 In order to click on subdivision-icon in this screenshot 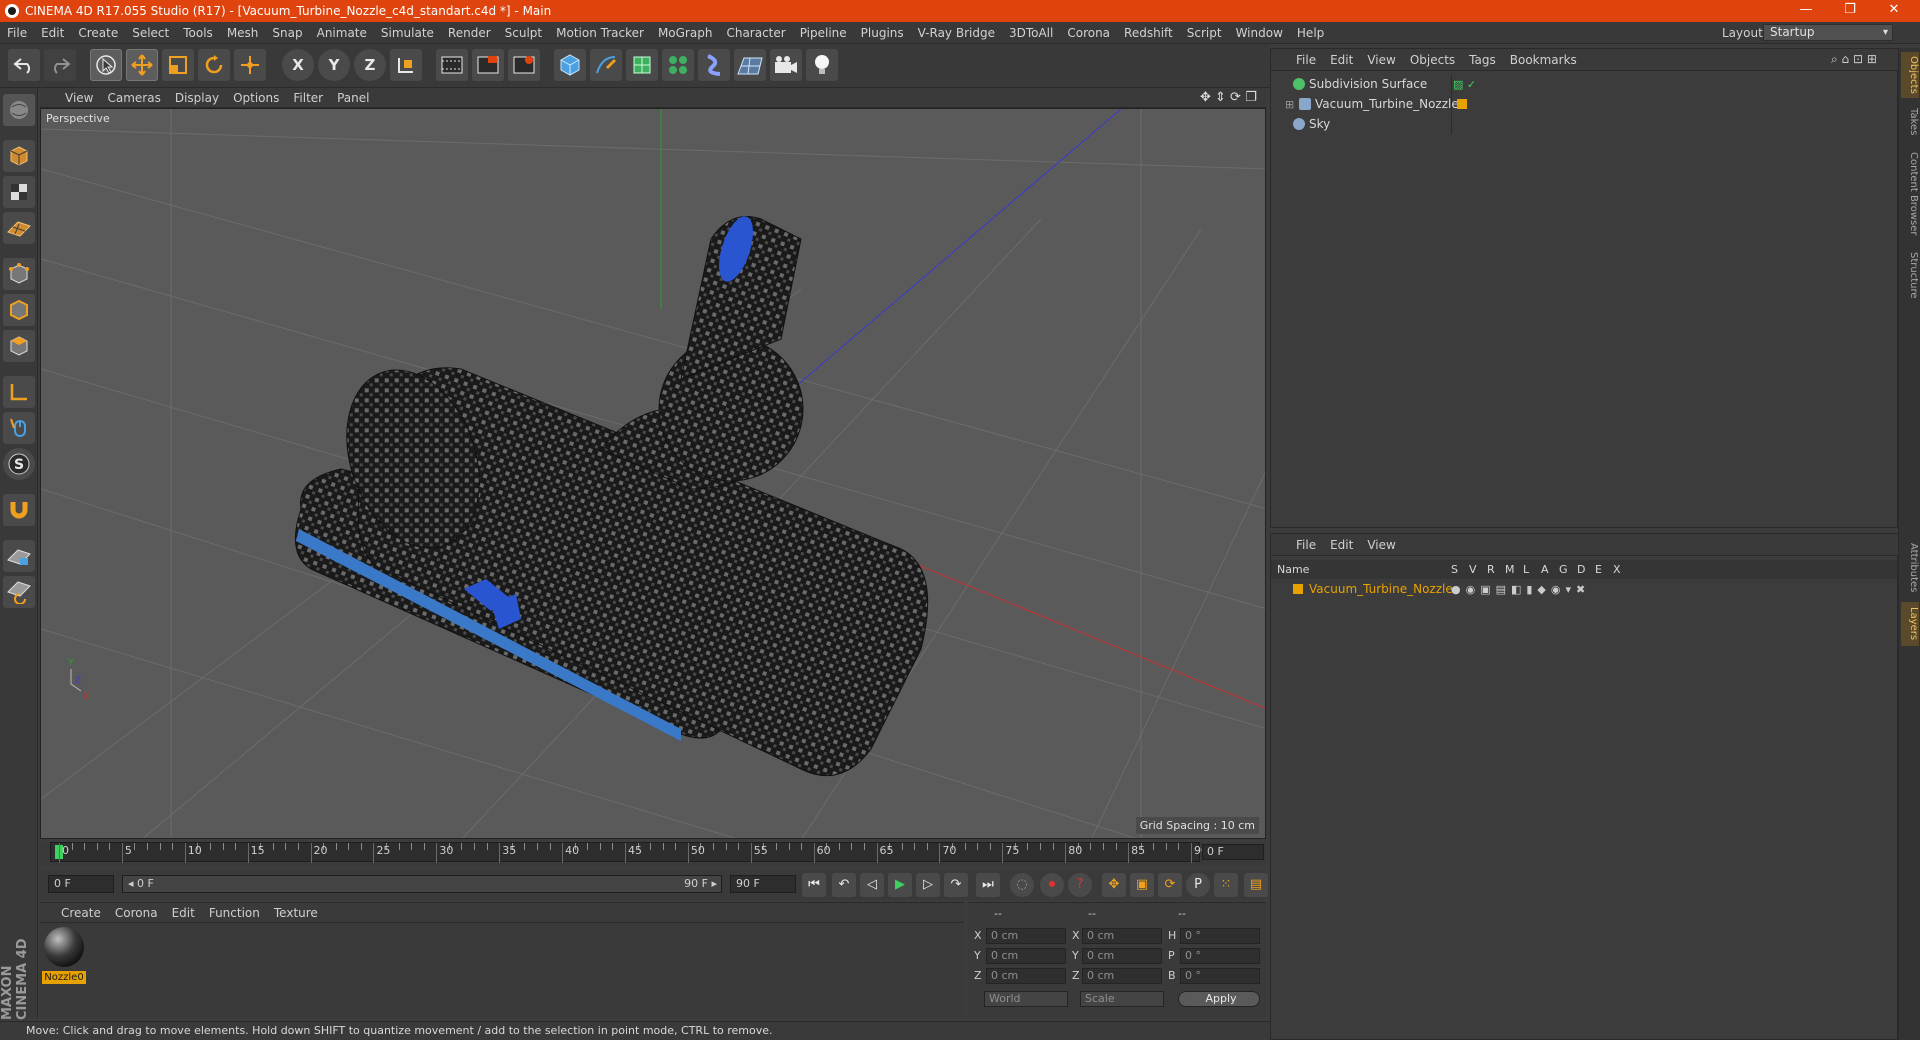, I will do `click(642, 65)`.